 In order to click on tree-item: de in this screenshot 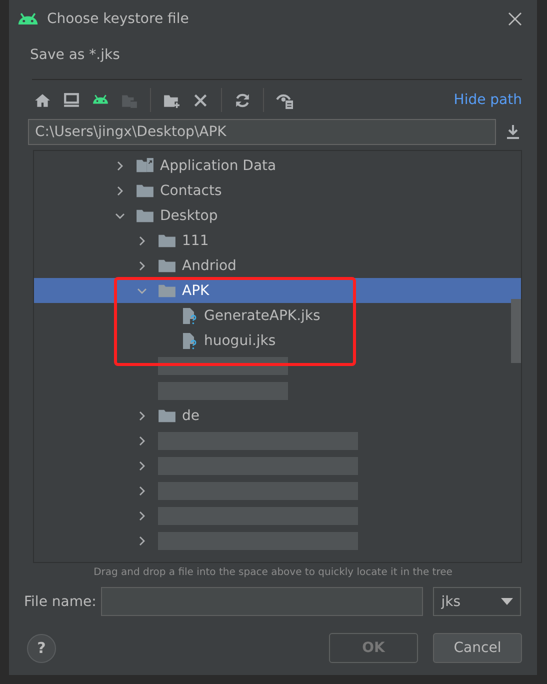, I will do `click(191, 416)`.